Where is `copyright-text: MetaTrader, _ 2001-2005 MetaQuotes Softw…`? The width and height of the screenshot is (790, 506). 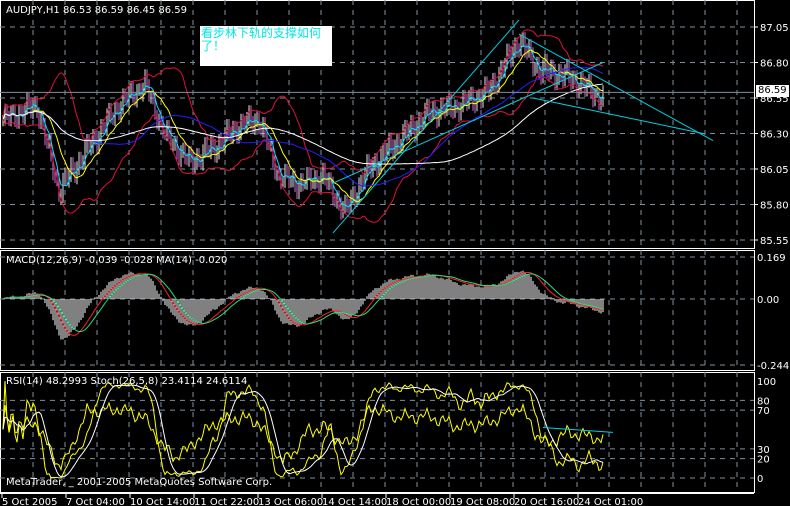
copyright-text: MetaTrader, _ 2001-2005 MetaQuotes Softw… is located at coordinates (139, 482).